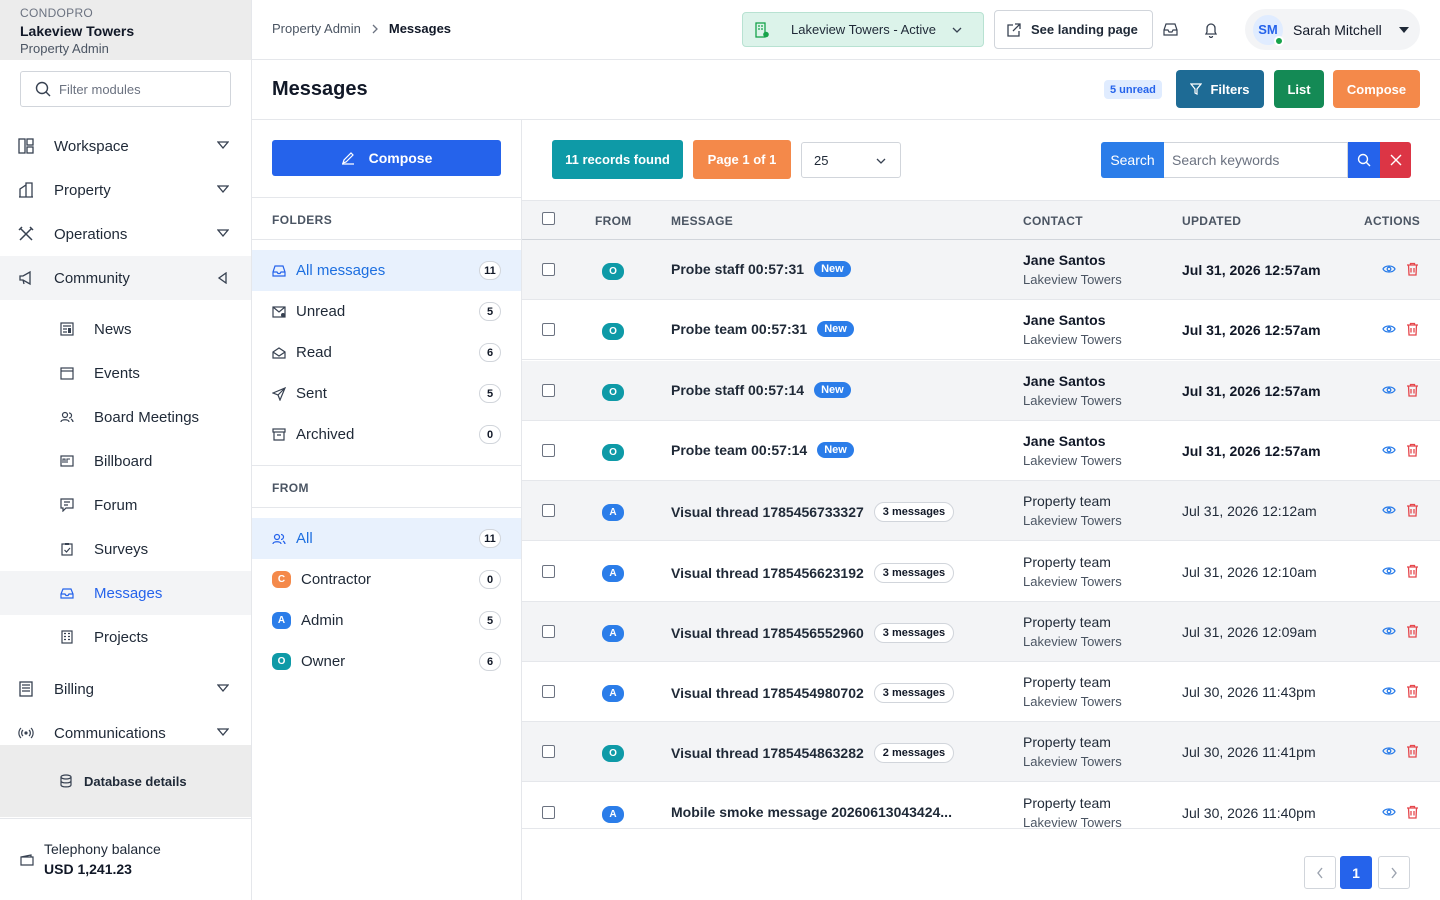 This screenshot has height=900, width=1440. I want to click on folder-read: Read 6, so click(386, 352).